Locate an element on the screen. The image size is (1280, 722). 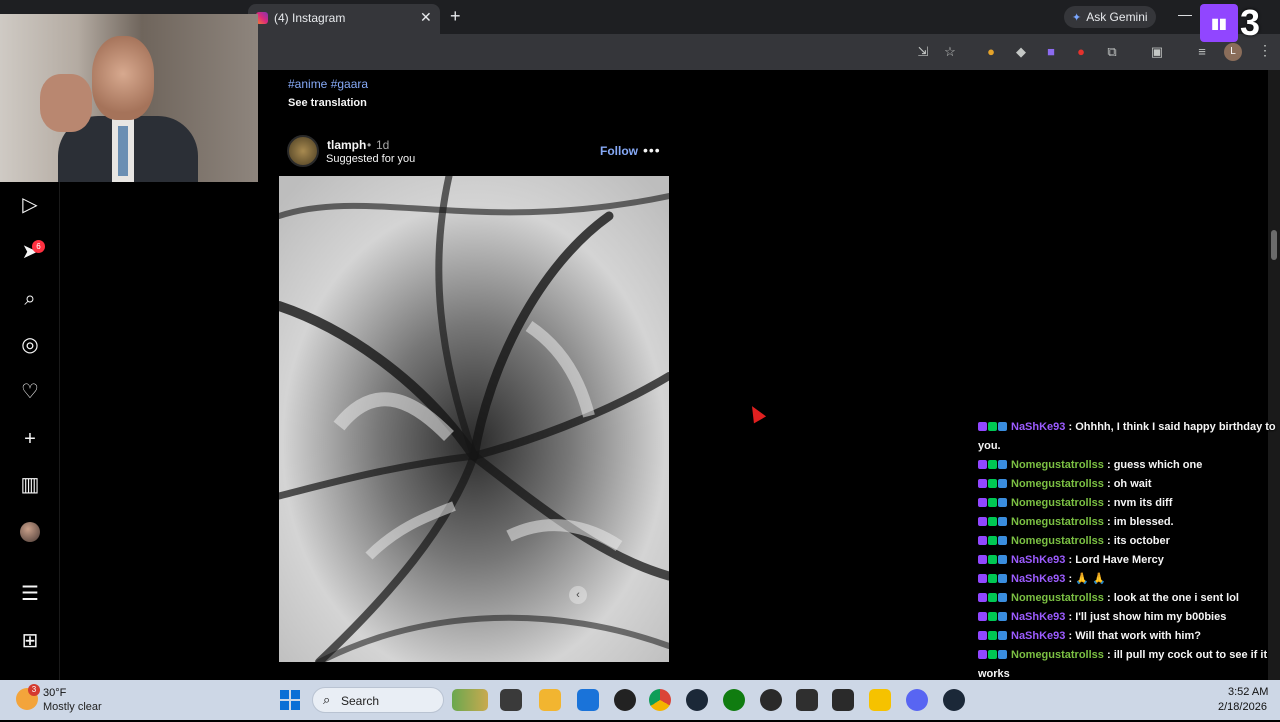
extensions-puzzle-icon: ⧉ is located at coordinates (1112, 52).